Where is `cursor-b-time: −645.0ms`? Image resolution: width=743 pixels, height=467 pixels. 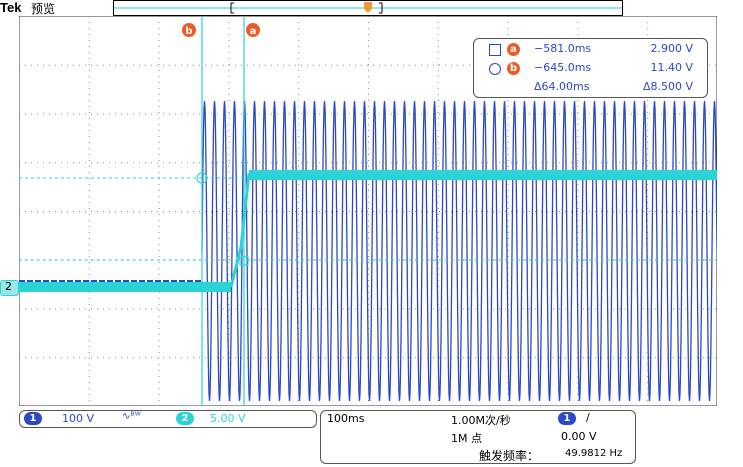
cursor-b-time: −645.0ms is located at coordinates (563, 67).